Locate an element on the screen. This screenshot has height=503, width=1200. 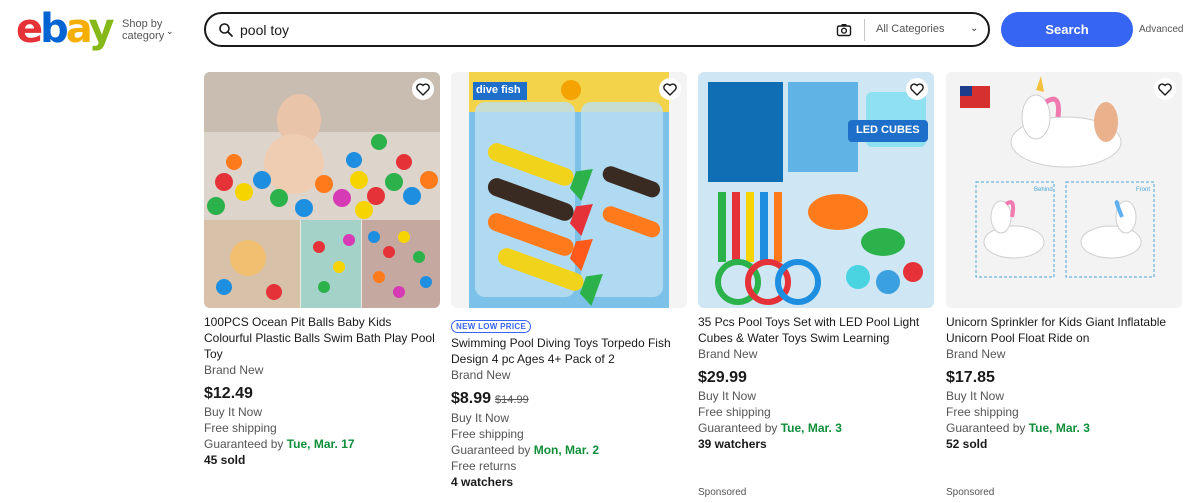
watchers-count: 39 watchers is located at coordinates (732, 444).